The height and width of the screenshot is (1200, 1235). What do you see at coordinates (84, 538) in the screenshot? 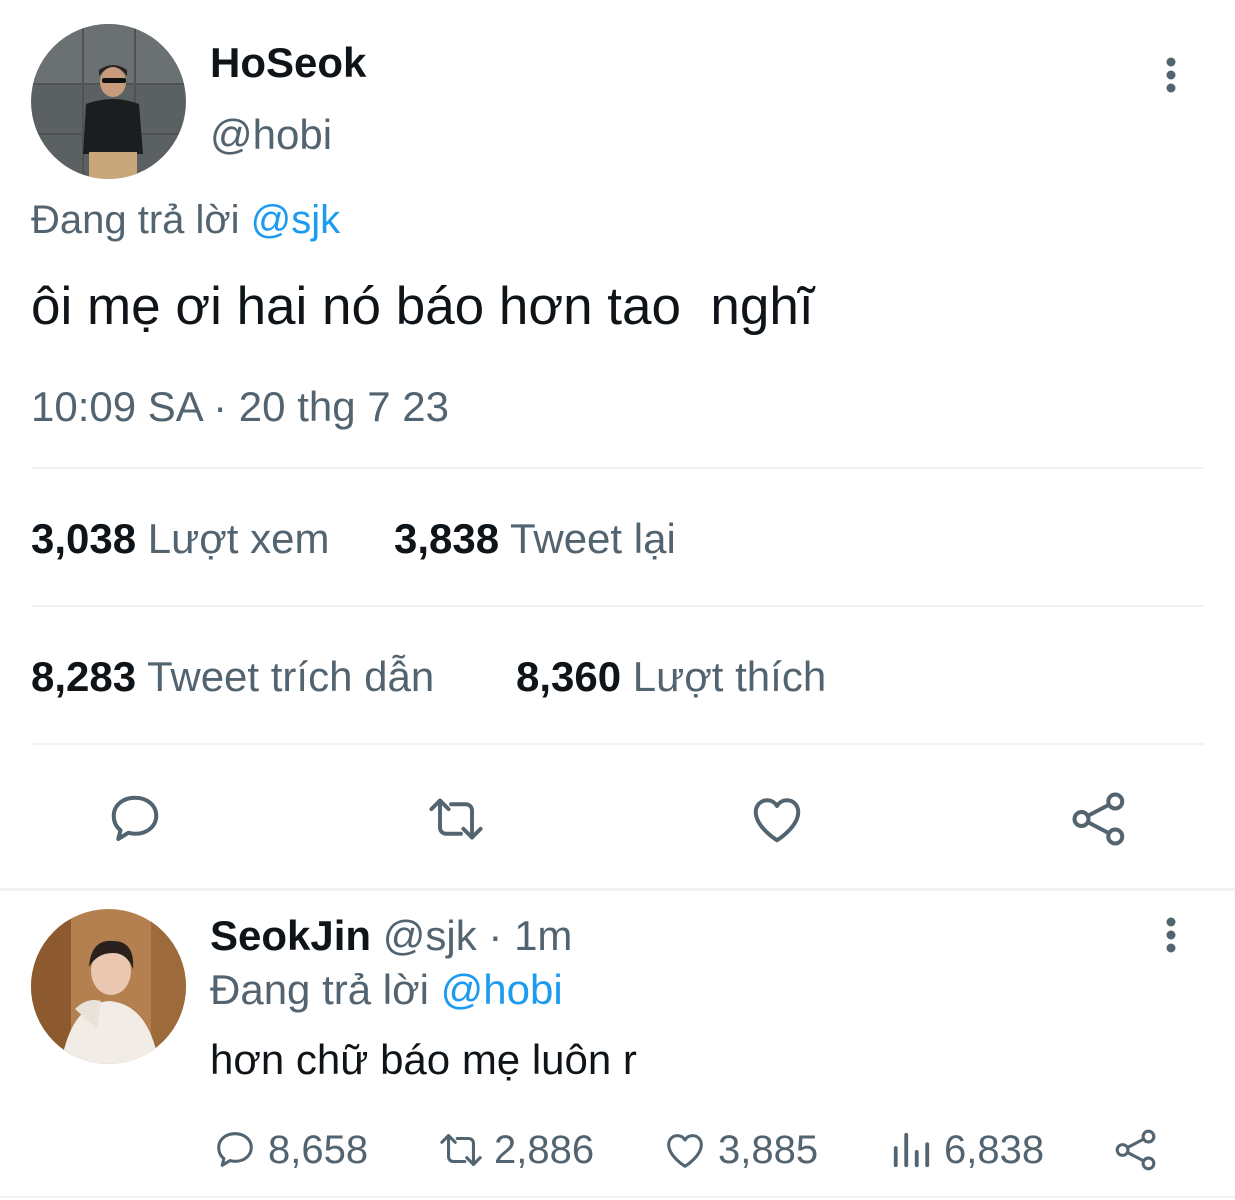
I see `views-count: 3,038` at bounding box center [84, 538].